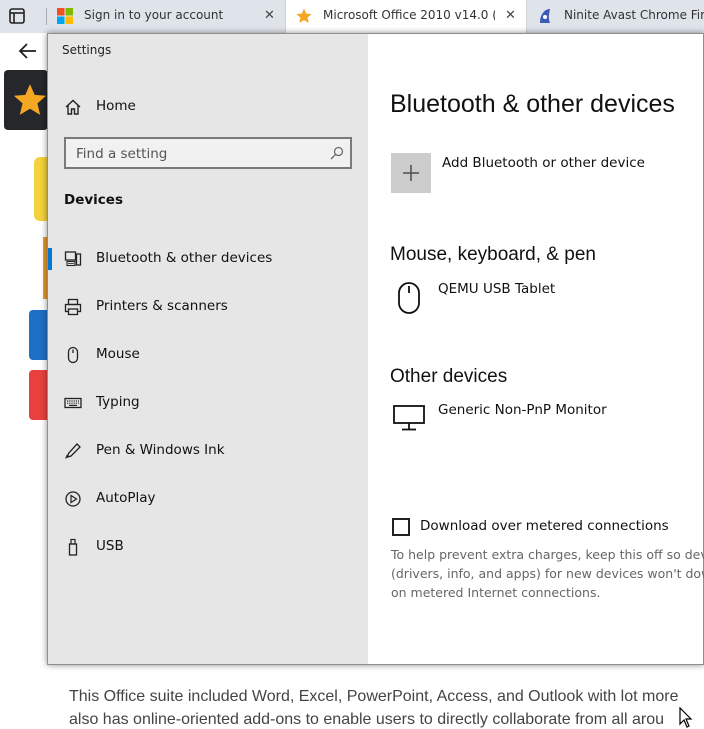  What do you see at coordinates (110, 546) in the screenshot?
I see `nav-label: USB` at bounding box center [110, 546].